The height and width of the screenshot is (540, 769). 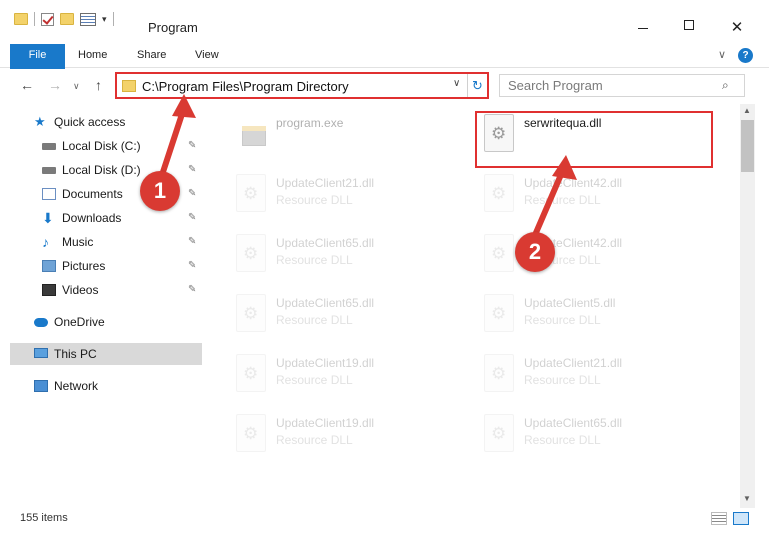 What do you see at coordinates (106, 322) in the screenshot?
I see `sidebar-item-onedrive: OneDrive` at bounding box center [106, 322].